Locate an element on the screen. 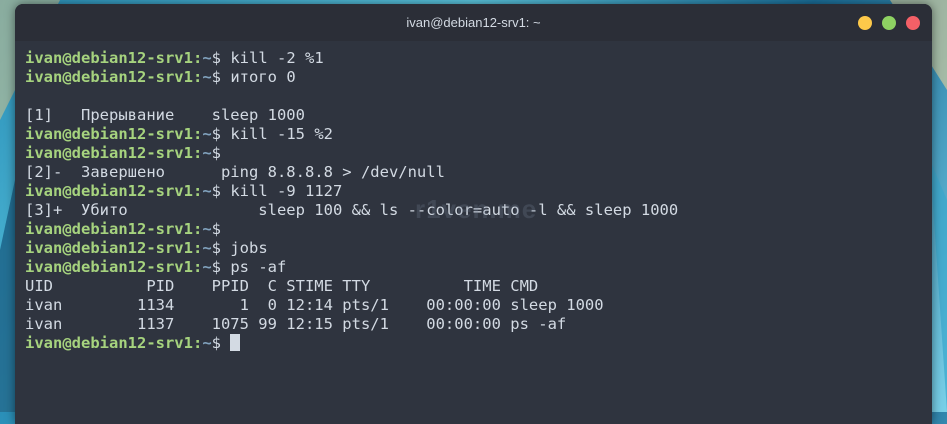 The image size is (947, 424). command-text is located at coordinates (225, 343).